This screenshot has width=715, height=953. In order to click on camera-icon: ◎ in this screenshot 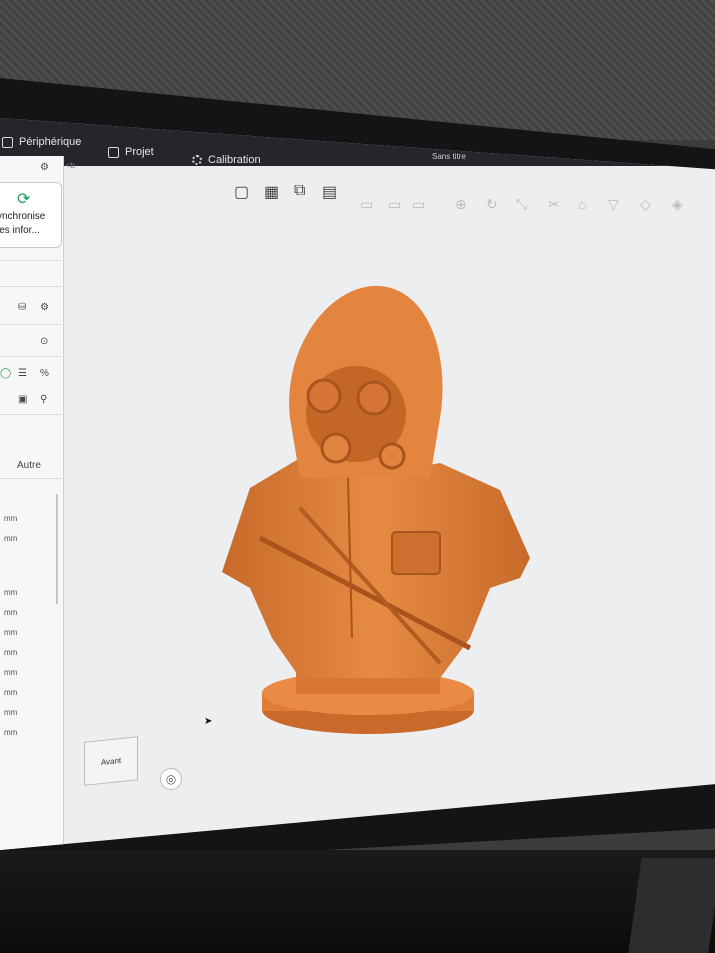, I will do `click(171, 779)`.